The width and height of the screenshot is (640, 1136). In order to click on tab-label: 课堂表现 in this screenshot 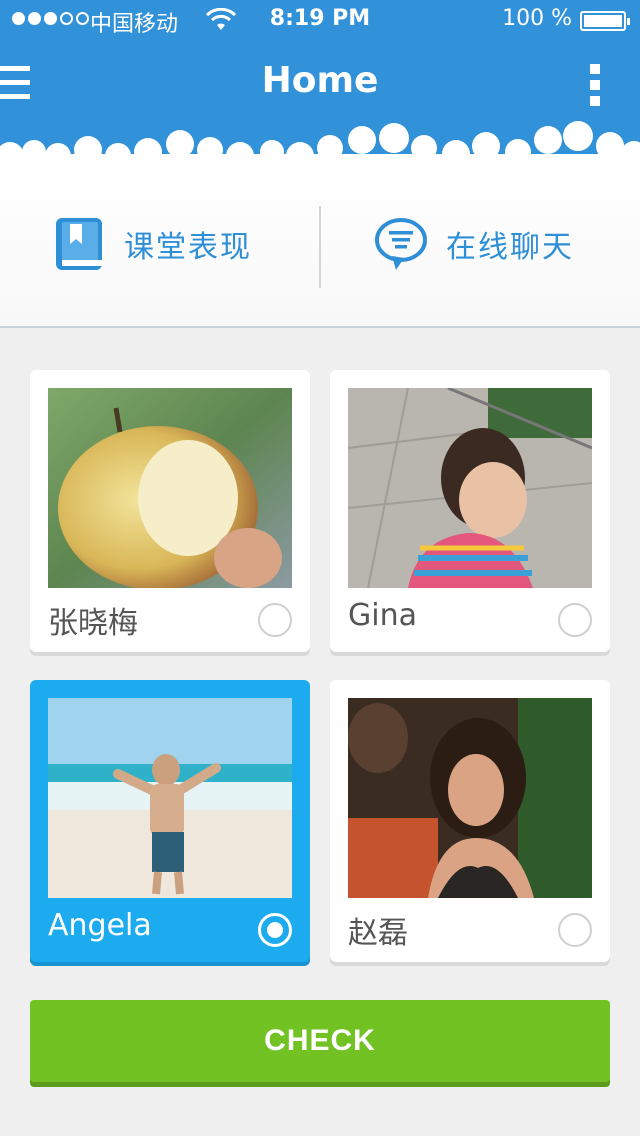, I will do `click(188, 247)`.